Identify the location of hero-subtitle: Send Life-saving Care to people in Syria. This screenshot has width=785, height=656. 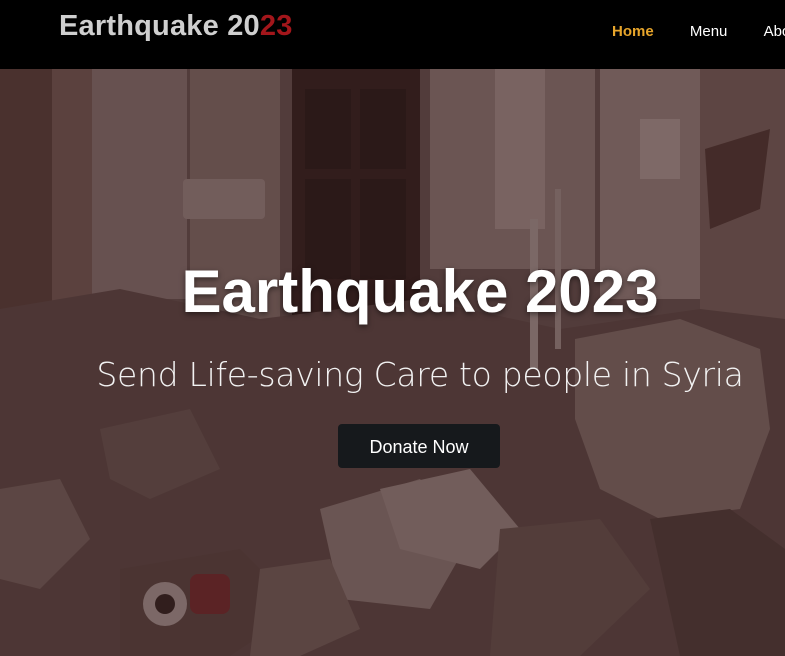
(420, 374).